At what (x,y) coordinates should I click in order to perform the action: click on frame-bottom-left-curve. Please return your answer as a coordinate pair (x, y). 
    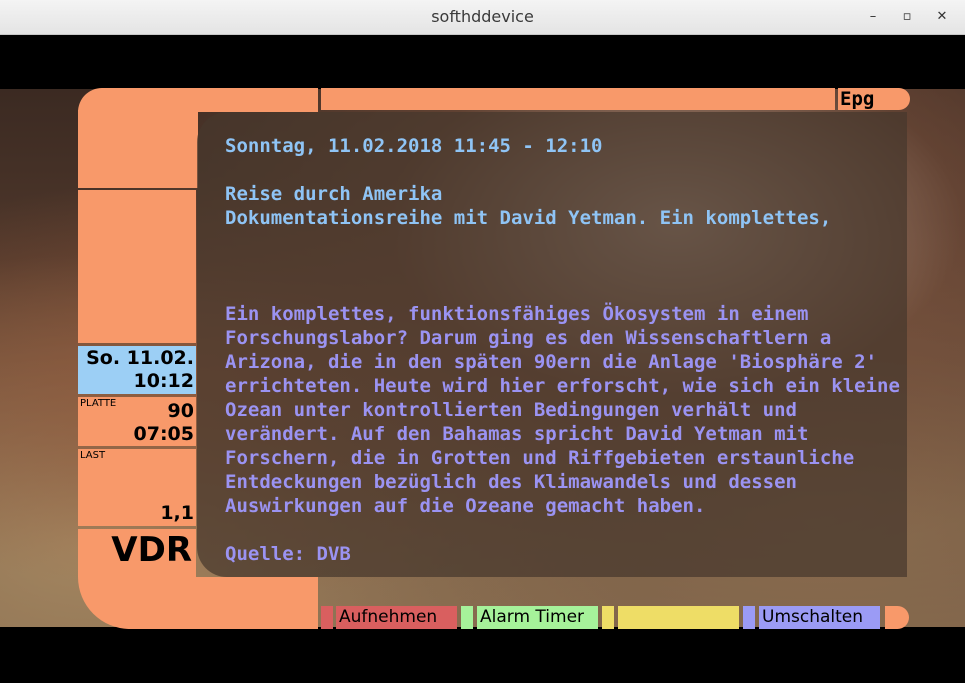
    Looking at the image, I should click on (198, 603).